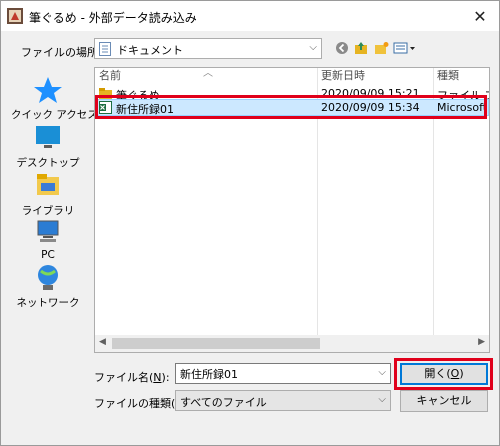 This screenshot has height=446, width=500. I want to click on place-label: デスクトップ, so click(48, 163).